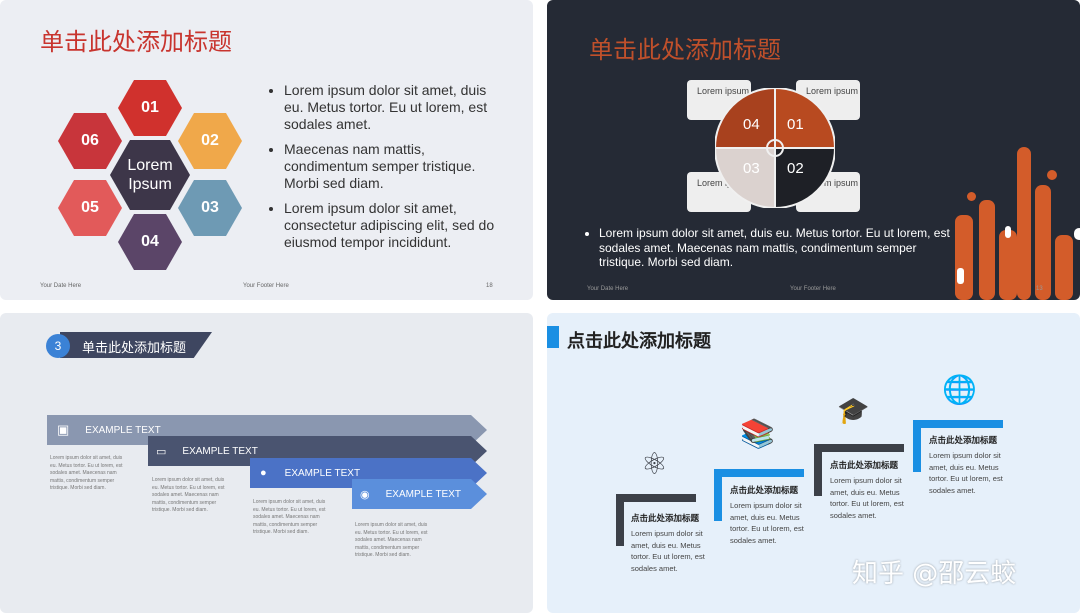 This screenshot has width=1080, height=613. Describe the element at coordinates (210, 141) in the screenshot. I see `hex-02: 02` at that location.